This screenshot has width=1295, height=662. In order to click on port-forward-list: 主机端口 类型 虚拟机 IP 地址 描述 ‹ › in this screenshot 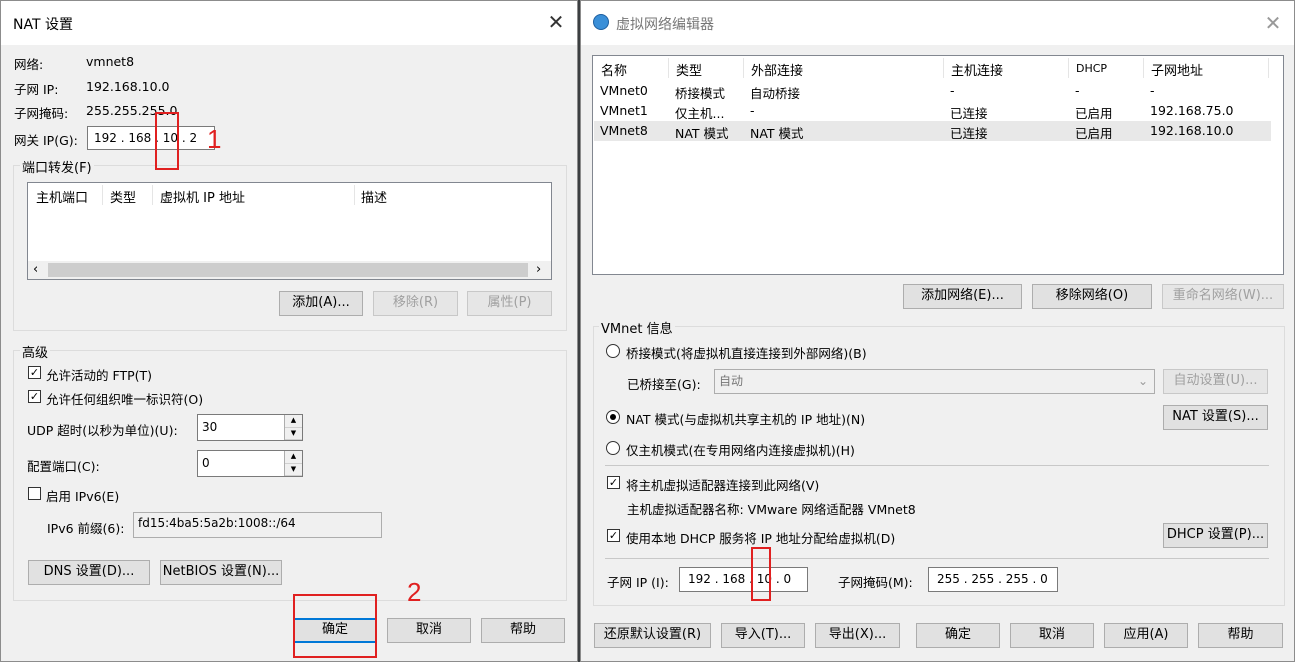, I will do `click(289, 231)`.